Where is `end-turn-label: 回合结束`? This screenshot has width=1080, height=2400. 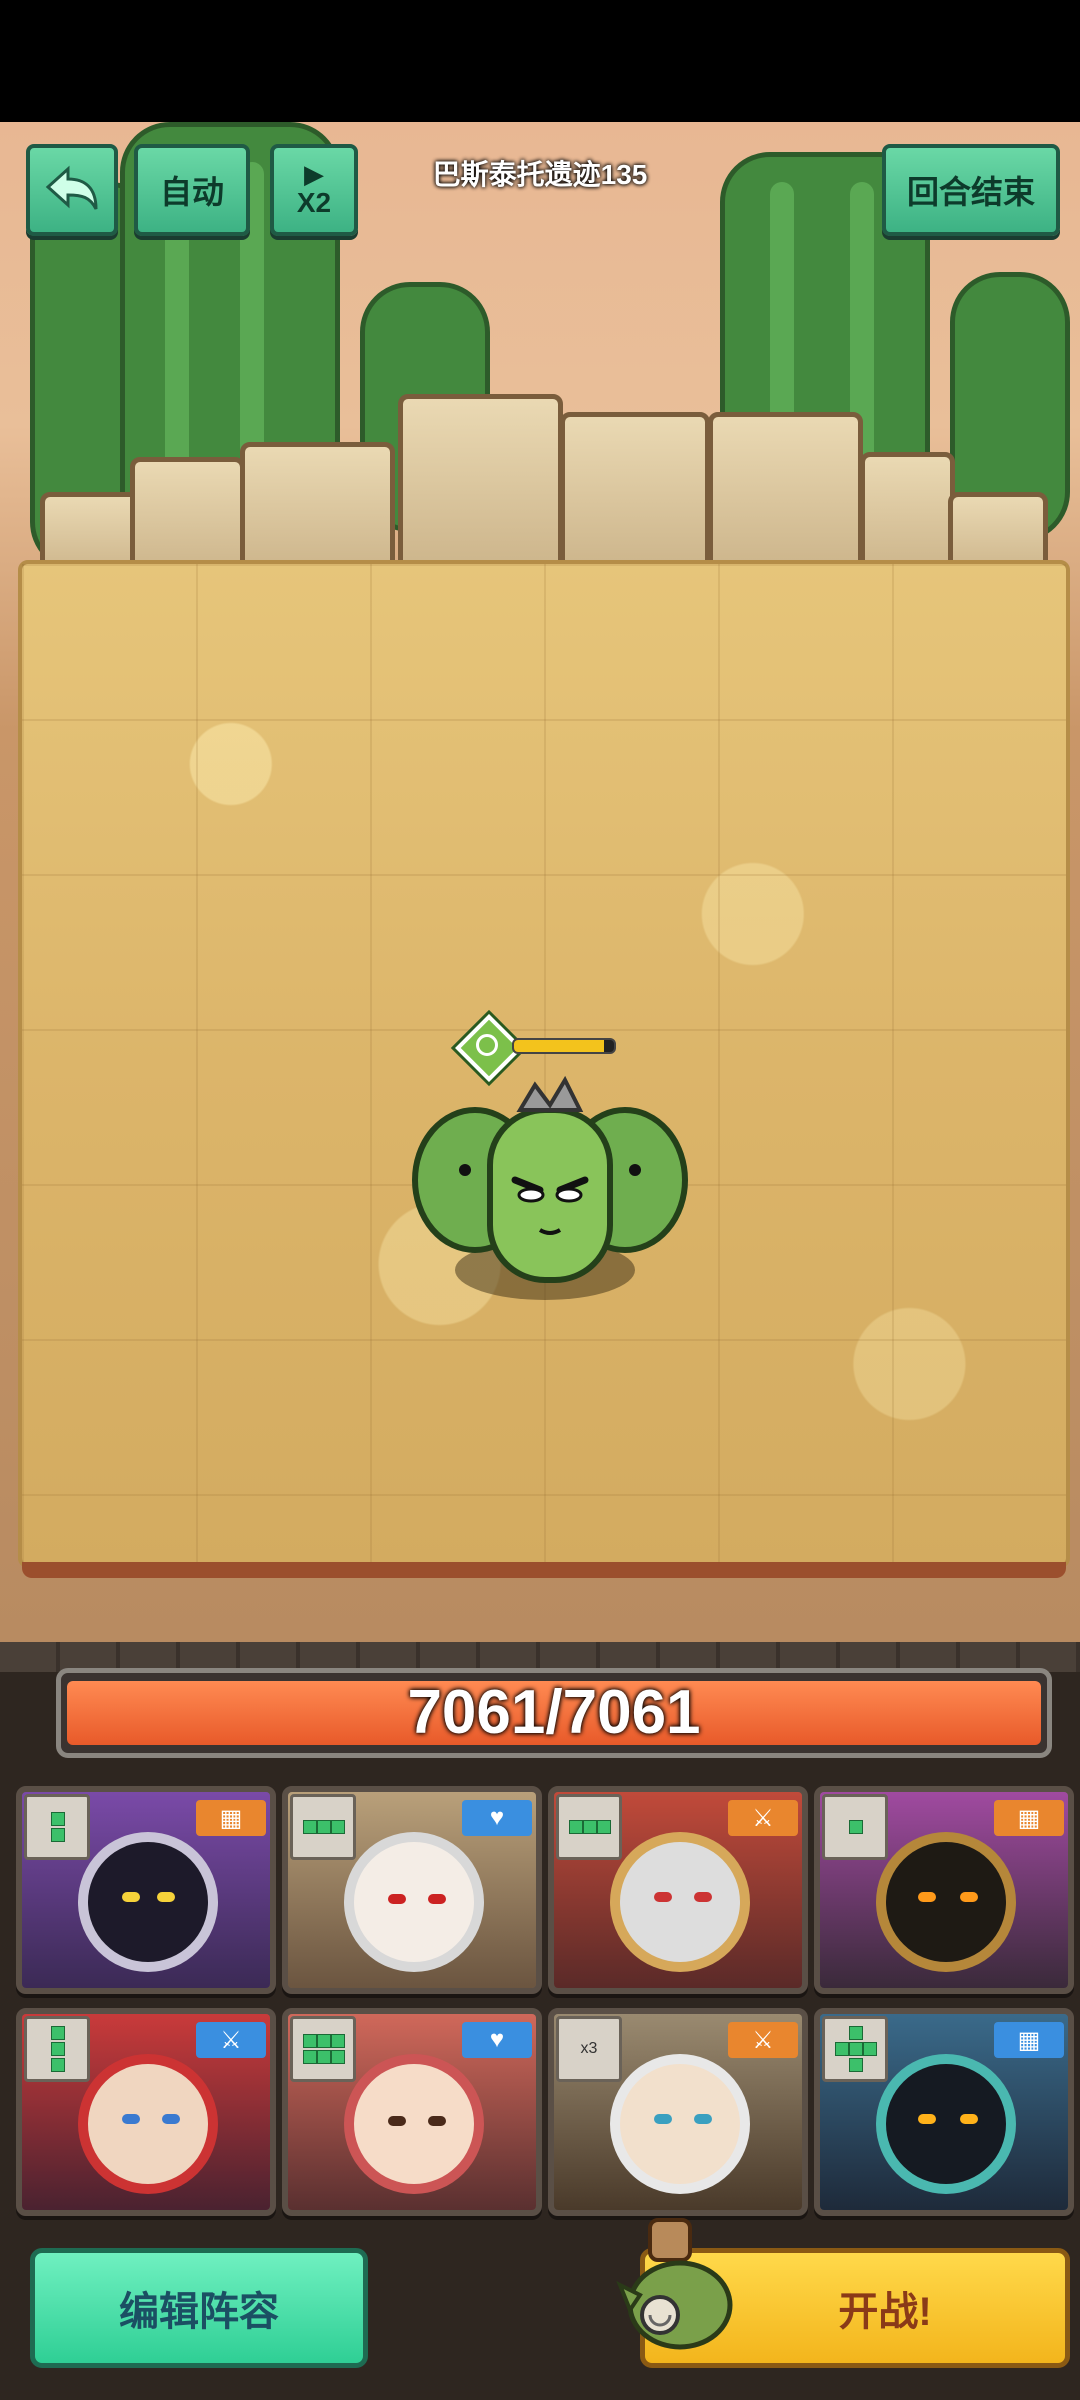
end-turn-label: 回合结束 is located at coordinates (970, 192).